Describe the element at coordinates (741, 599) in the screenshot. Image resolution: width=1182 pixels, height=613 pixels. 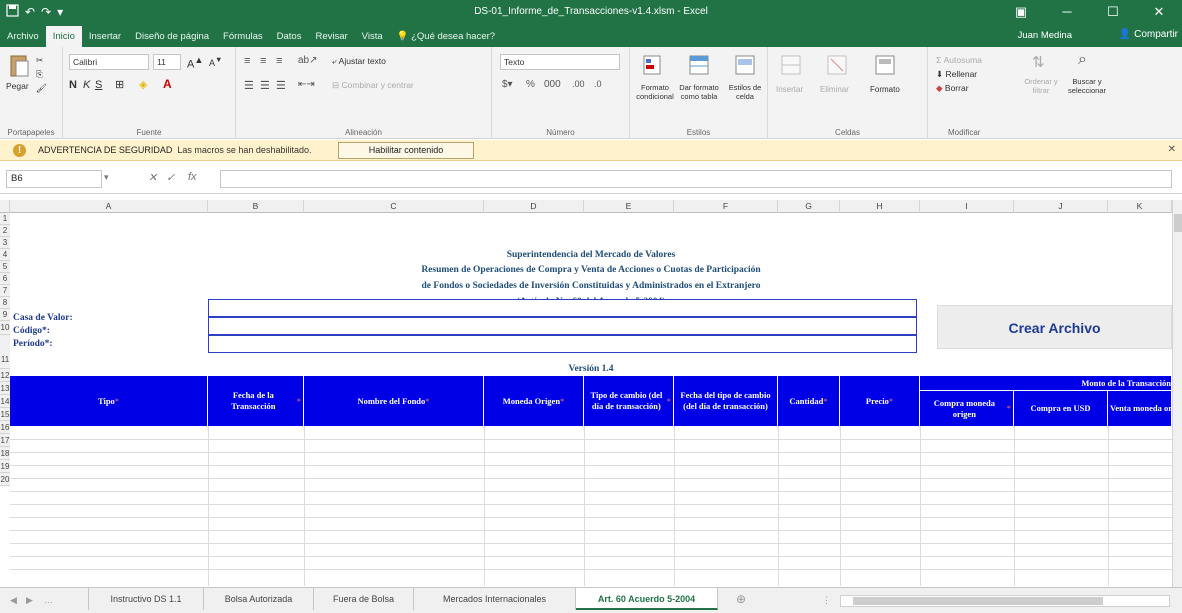
I see `add-sheet-icon: ⊕` at that location.